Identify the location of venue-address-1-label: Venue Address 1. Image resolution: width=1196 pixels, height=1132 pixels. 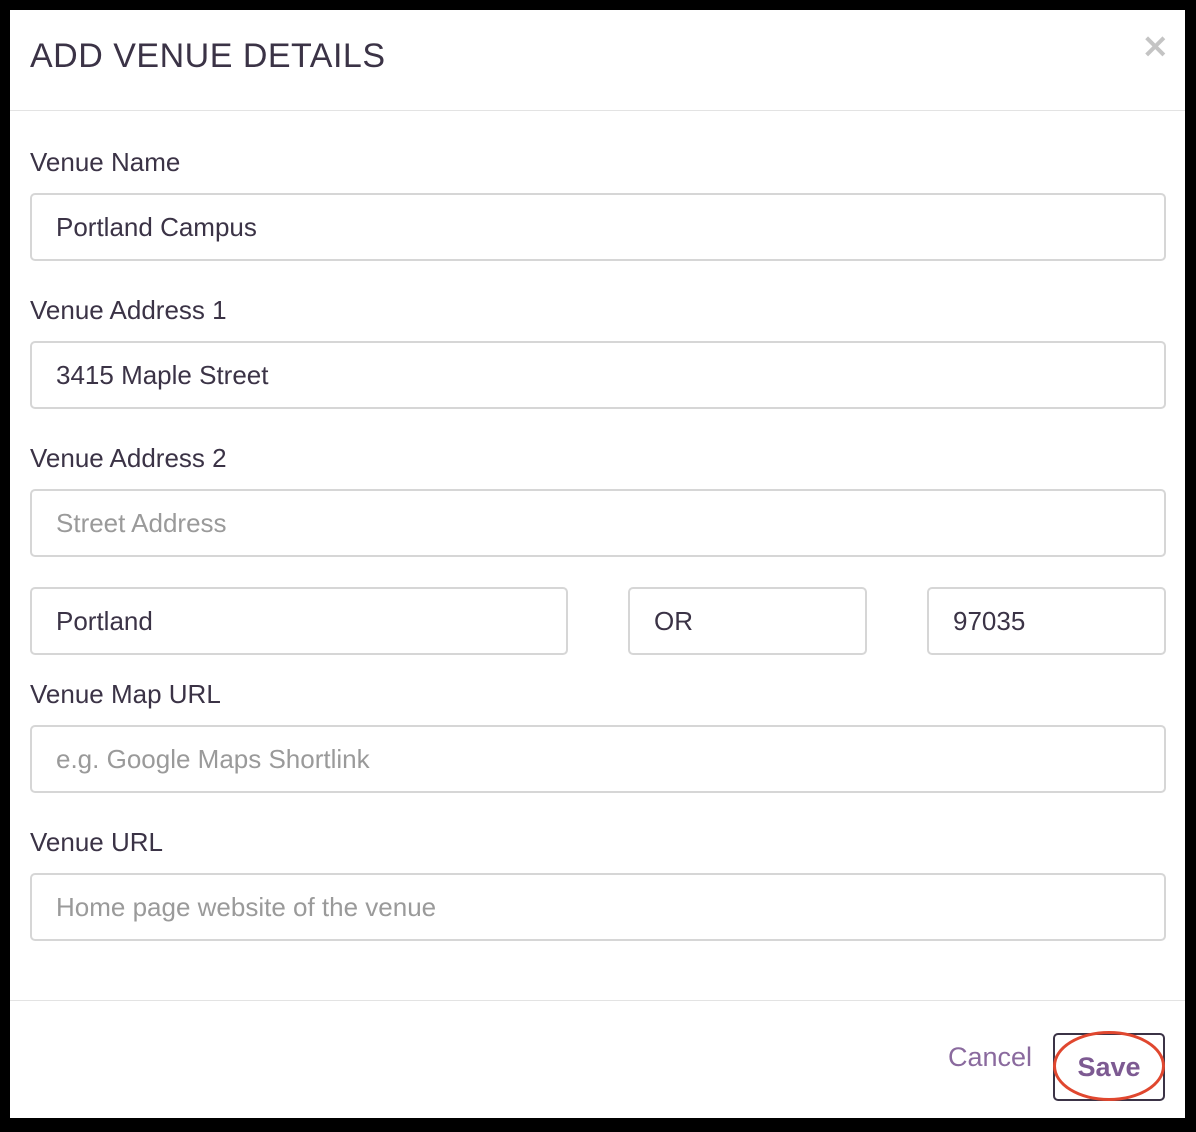
(128, 310).